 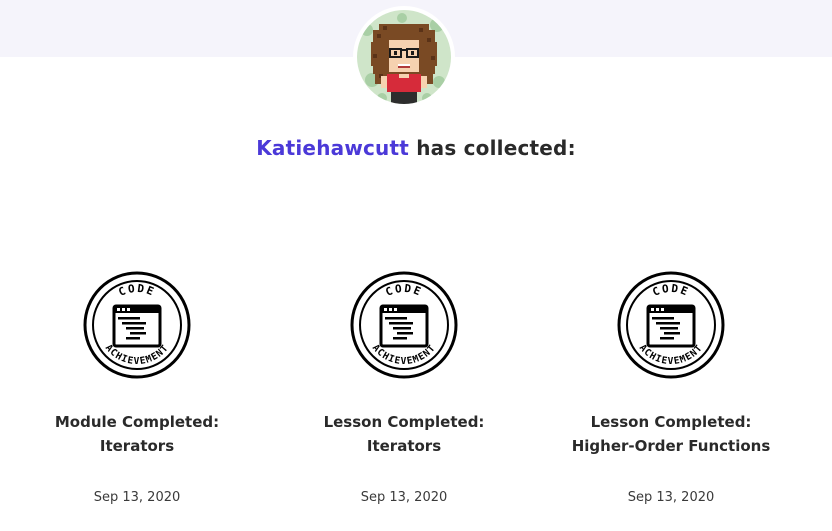 I want to click on badge-title: Module Completed: Iterators, so click(x=137, y=434).